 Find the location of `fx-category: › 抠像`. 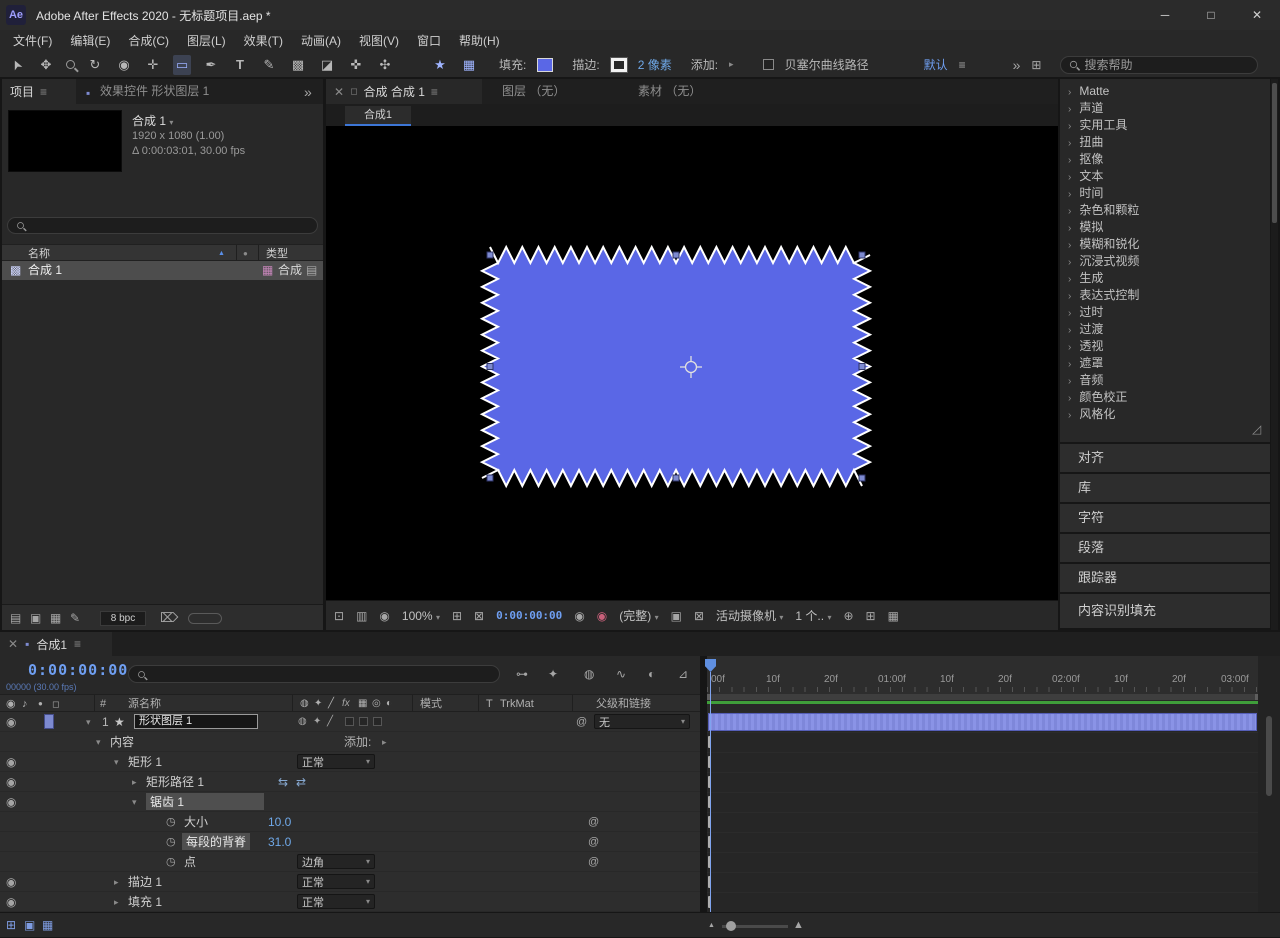

fx-category: › 抠像 is located at coordinates (1165, 159).